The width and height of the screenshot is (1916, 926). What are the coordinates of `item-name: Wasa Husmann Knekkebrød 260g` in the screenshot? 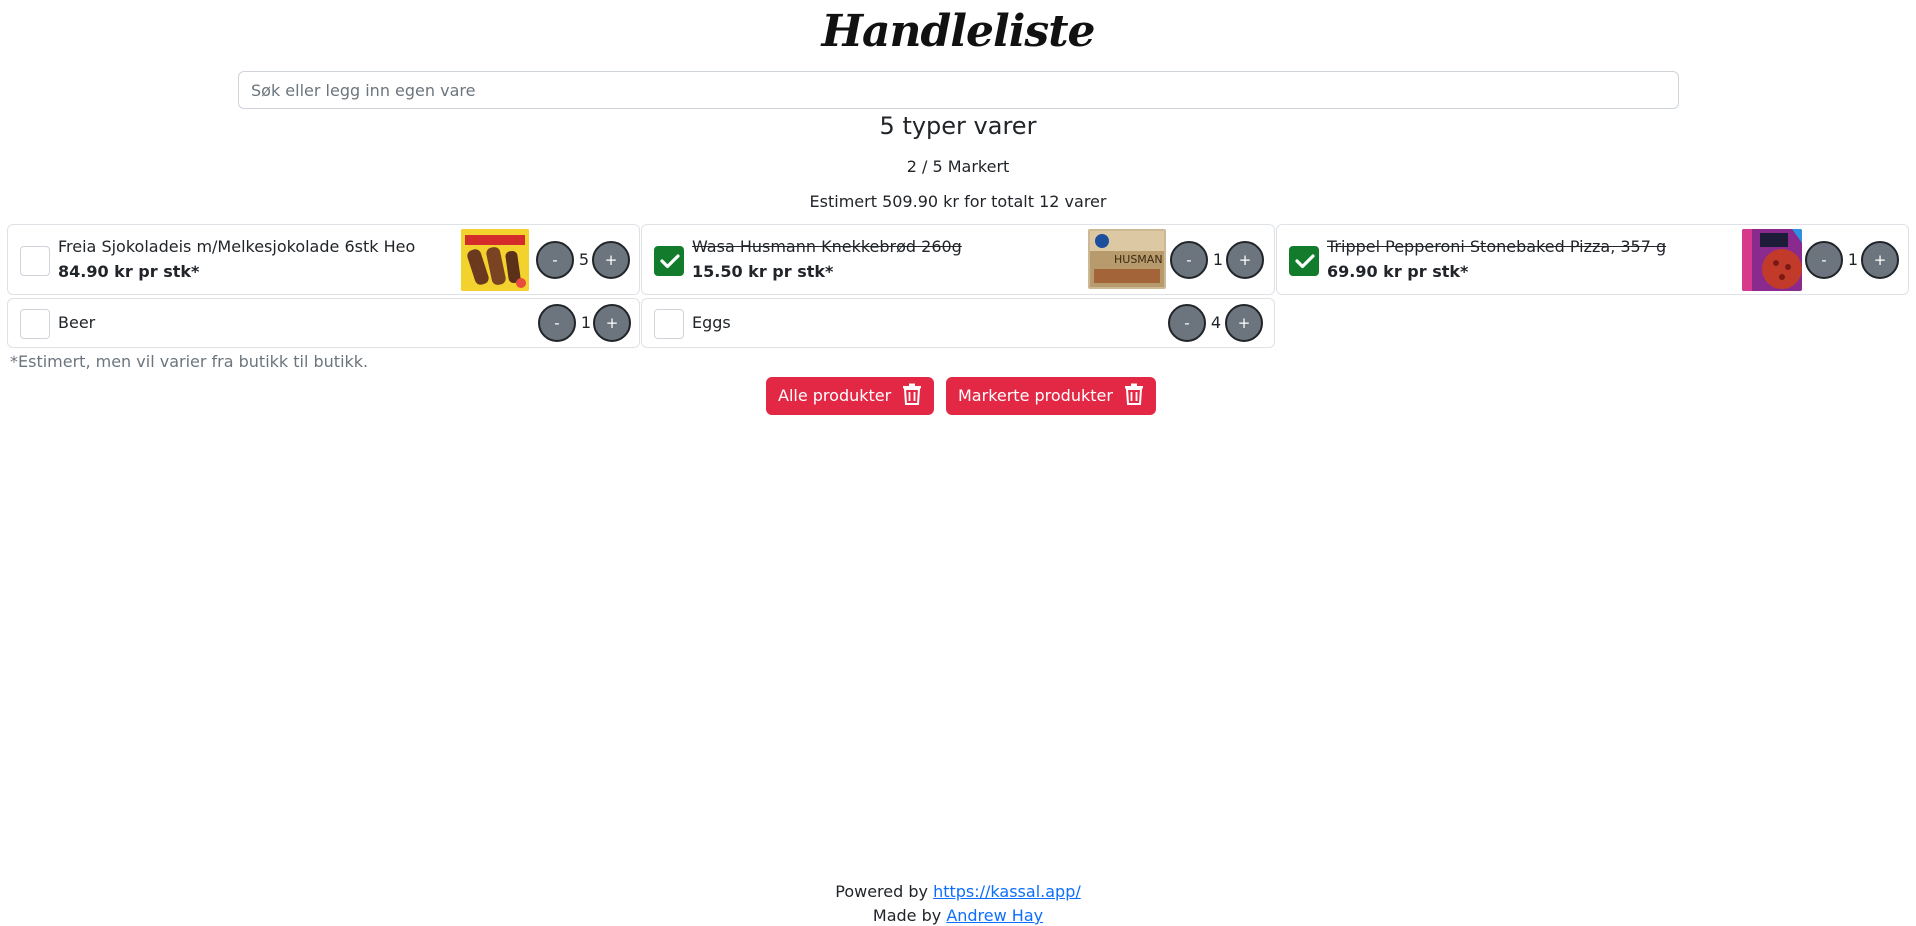 It's located at (827, 246).